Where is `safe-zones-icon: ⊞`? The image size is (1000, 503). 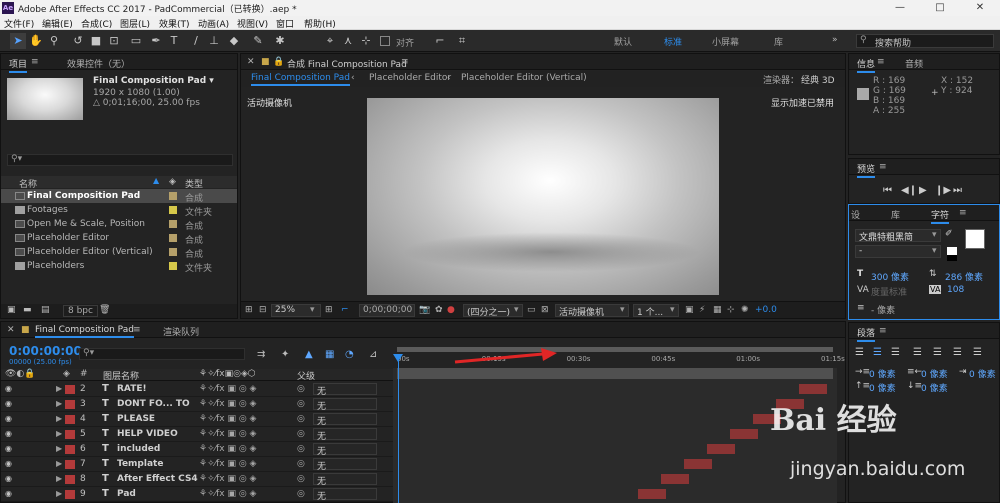 safe-zones-icon: ⊞ is located at coordinates (329, 310).